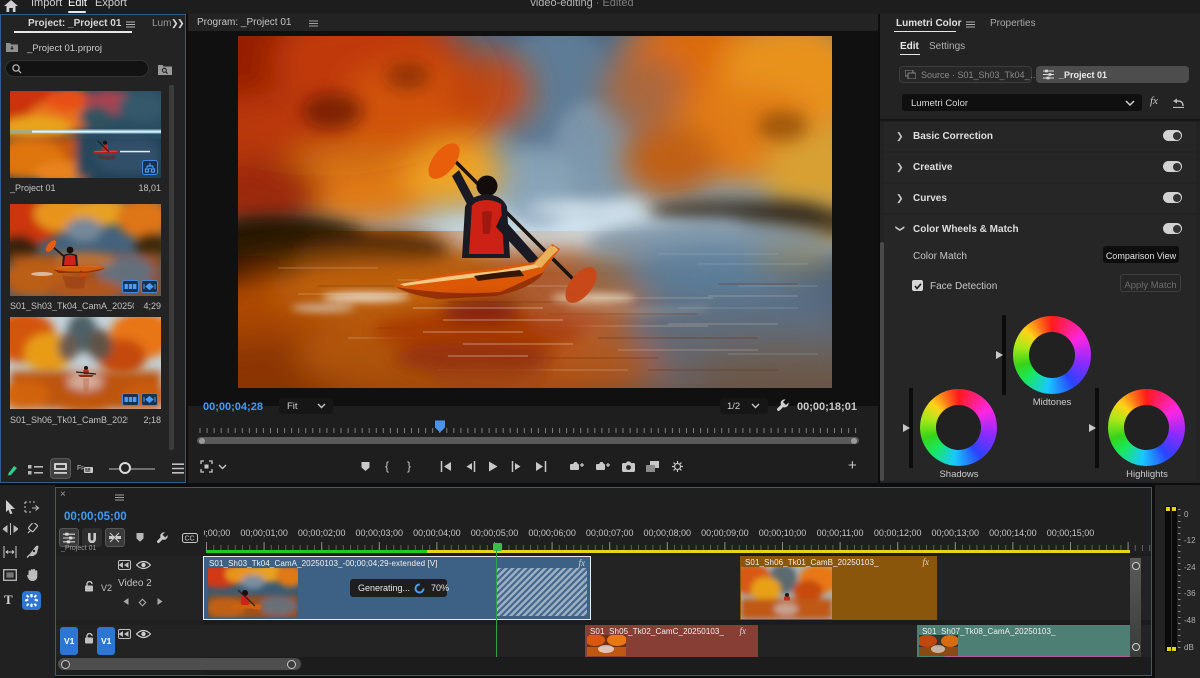 This screenshot has height=678, width=1200. I want to click on svg-text: 00;00;15;00, so click(1071, 533).